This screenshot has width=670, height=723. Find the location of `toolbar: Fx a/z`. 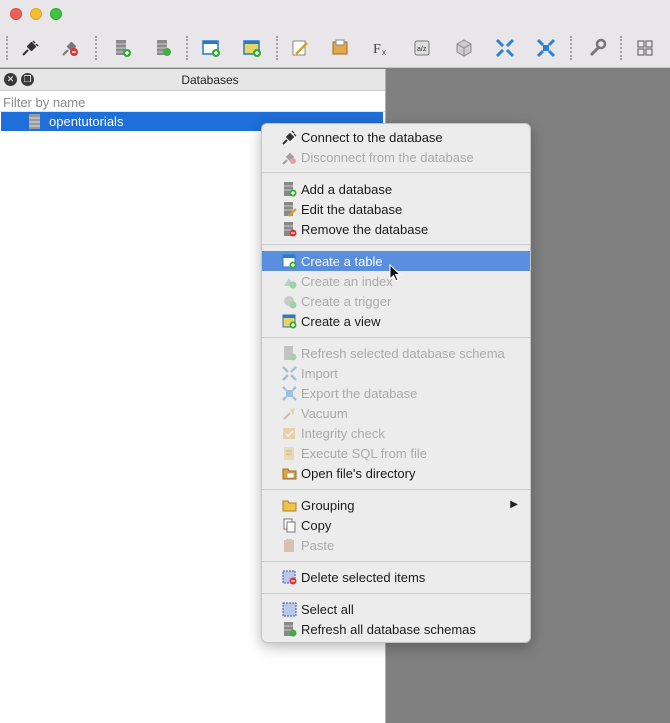

toolbar: Fx a/z is located at coordinates (335, 48).